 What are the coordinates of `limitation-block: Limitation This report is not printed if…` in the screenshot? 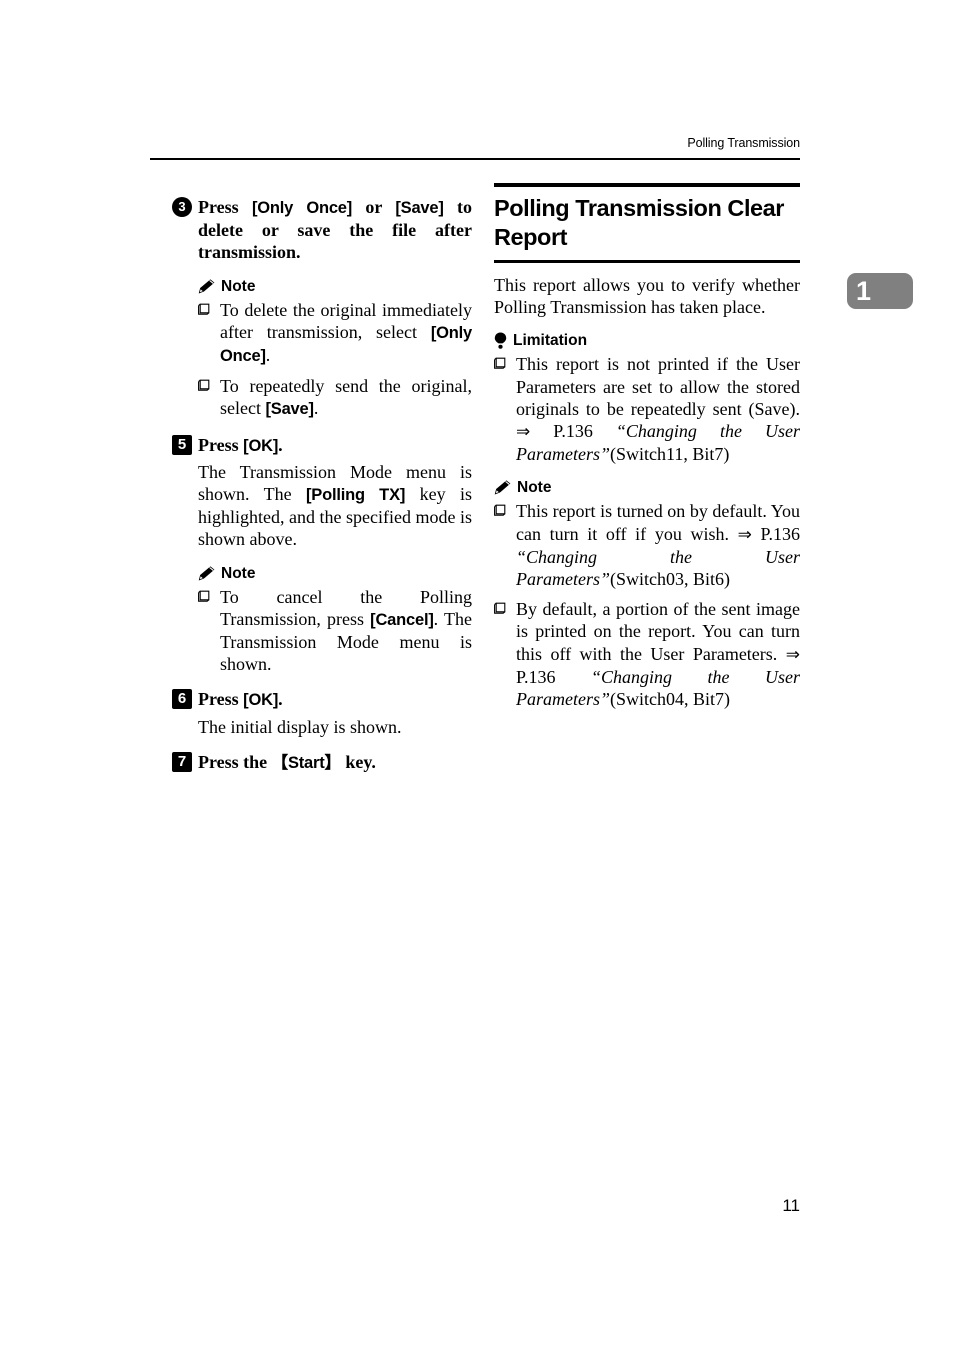 It's located at (647, 398).